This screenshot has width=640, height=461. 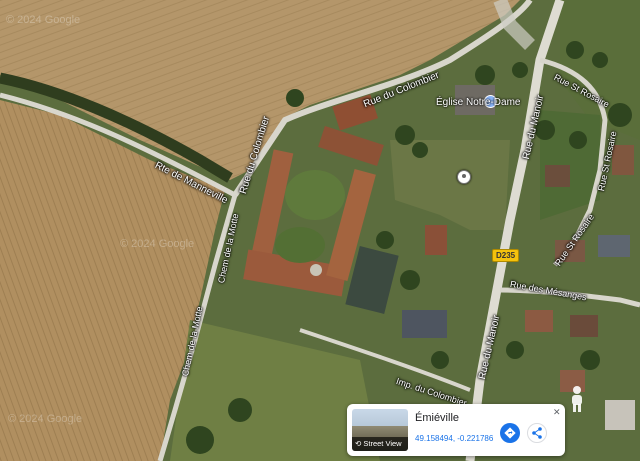 I want to click on directions-button, so click(x=510, y=433).